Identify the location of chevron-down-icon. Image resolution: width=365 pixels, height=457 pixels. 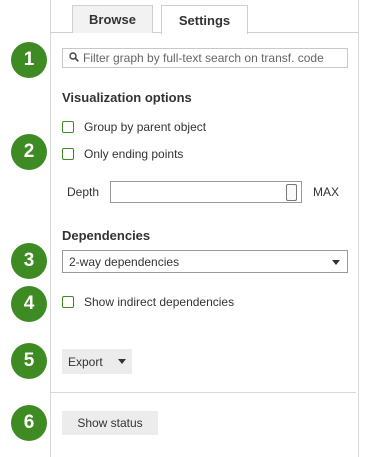
(336, 262).